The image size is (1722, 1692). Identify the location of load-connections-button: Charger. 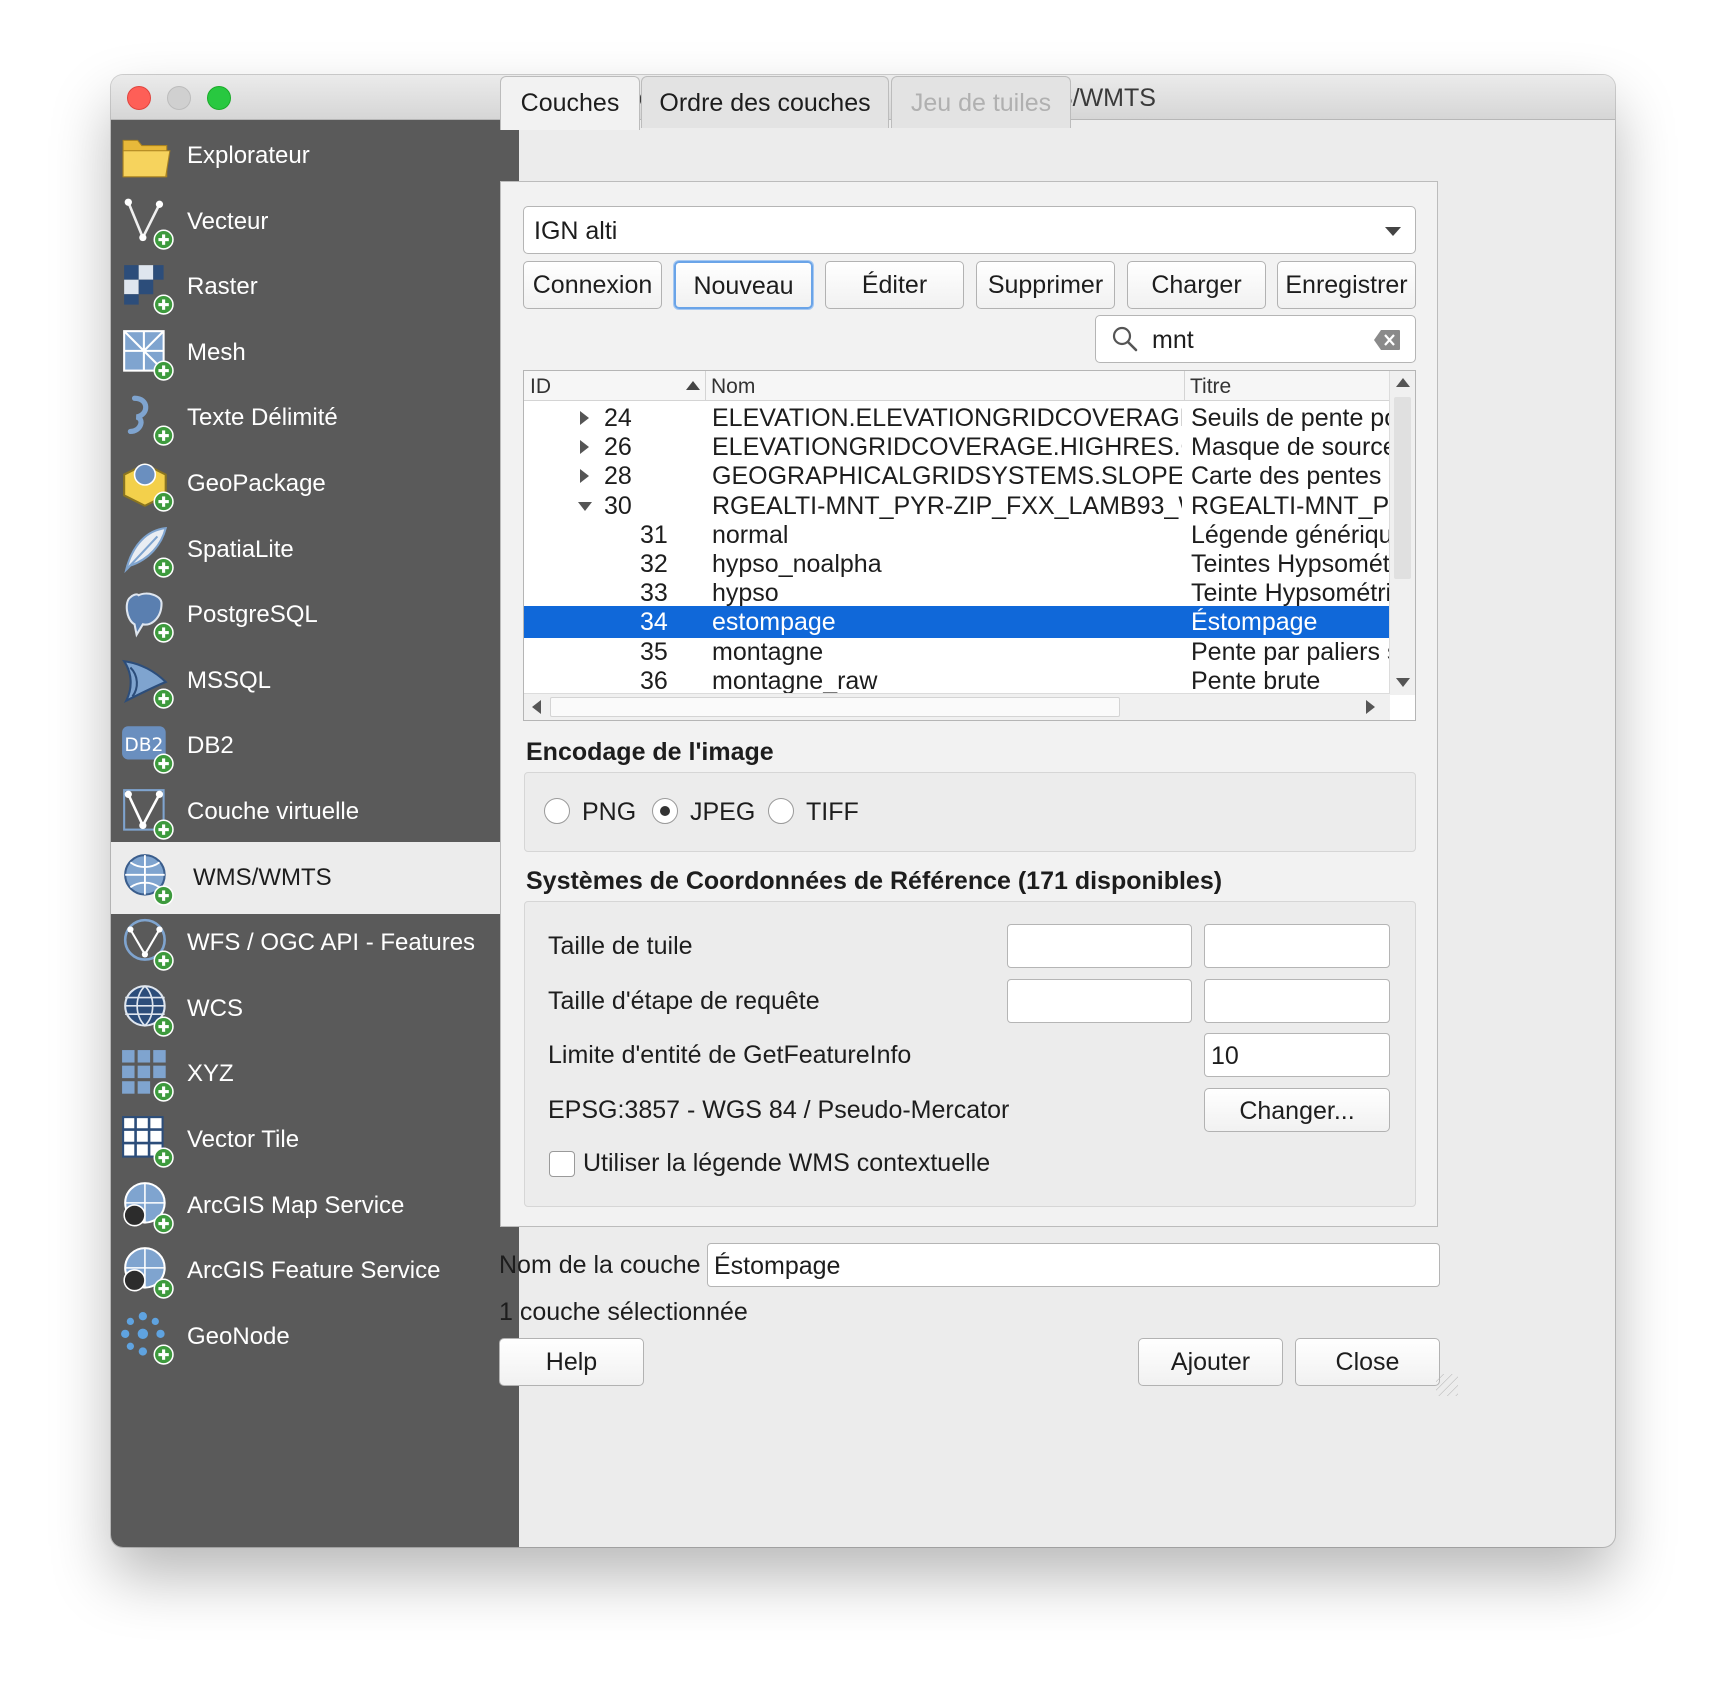
(1196, 285).